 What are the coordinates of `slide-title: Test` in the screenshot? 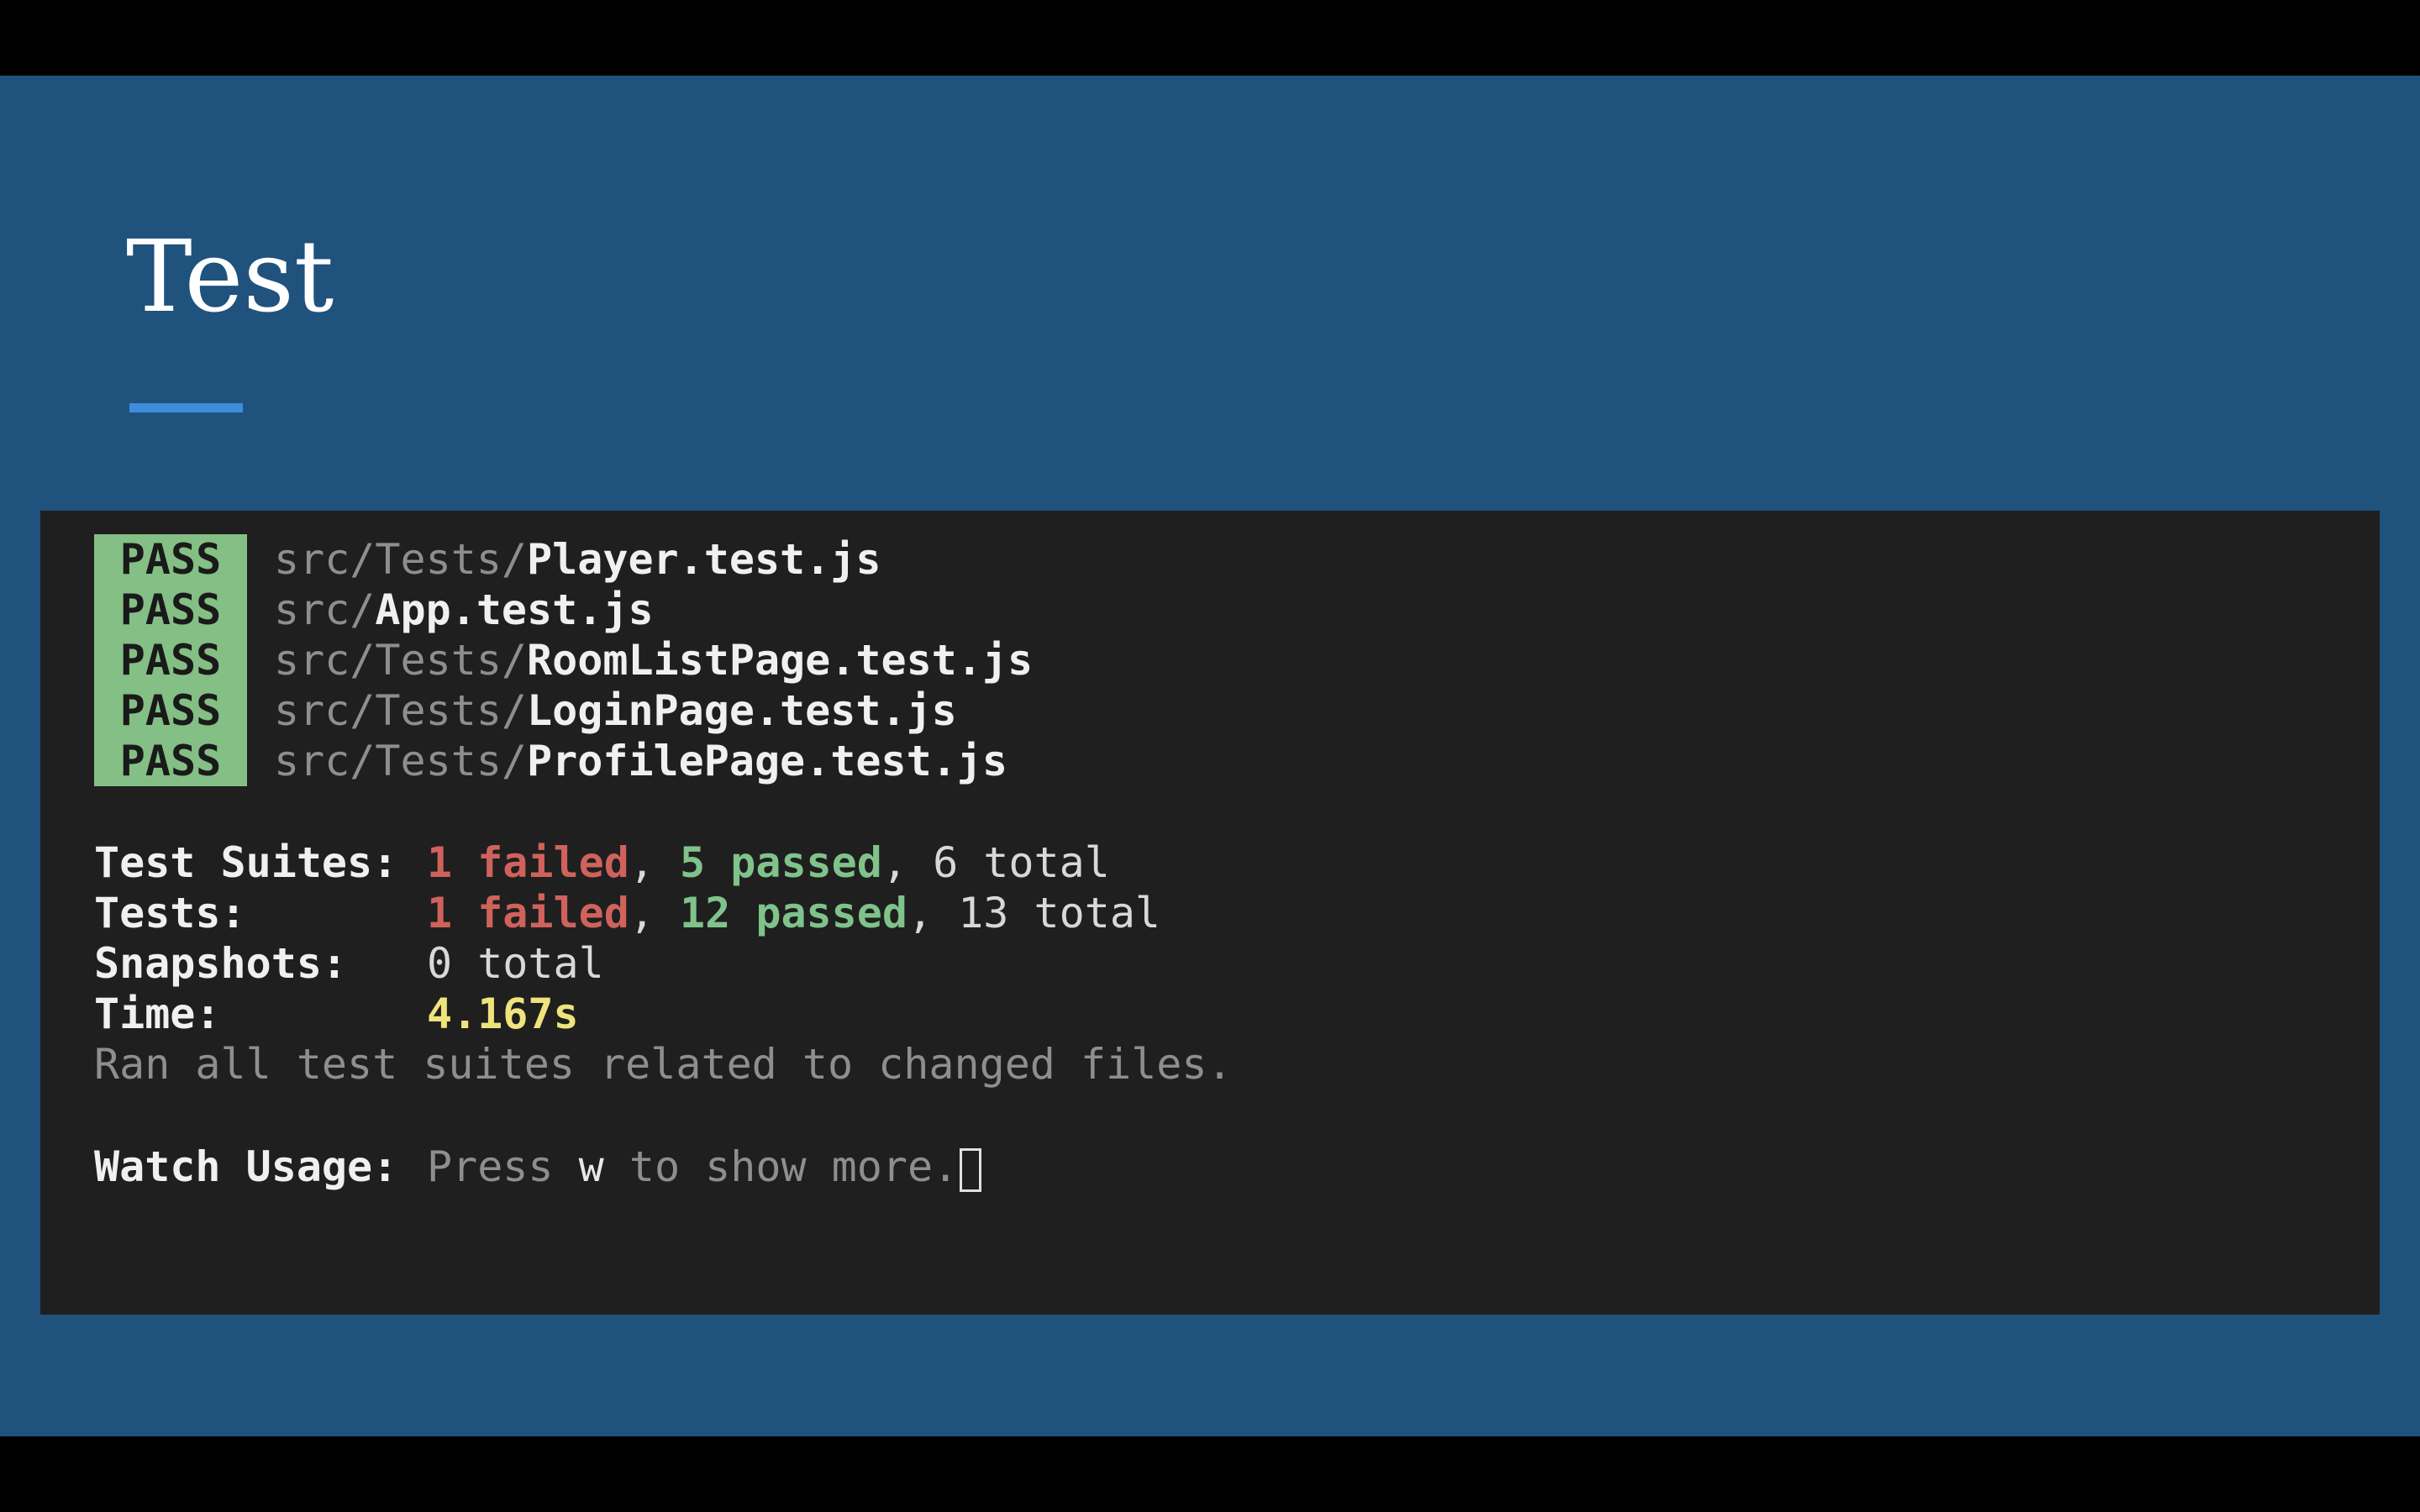 It's located at (230, 276).